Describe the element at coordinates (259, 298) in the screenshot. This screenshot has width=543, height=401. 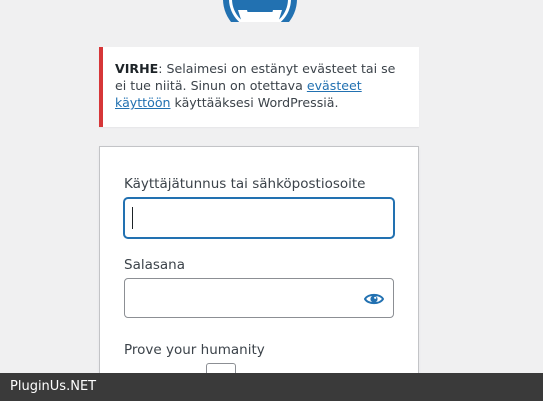
I see `password-input` at that location.